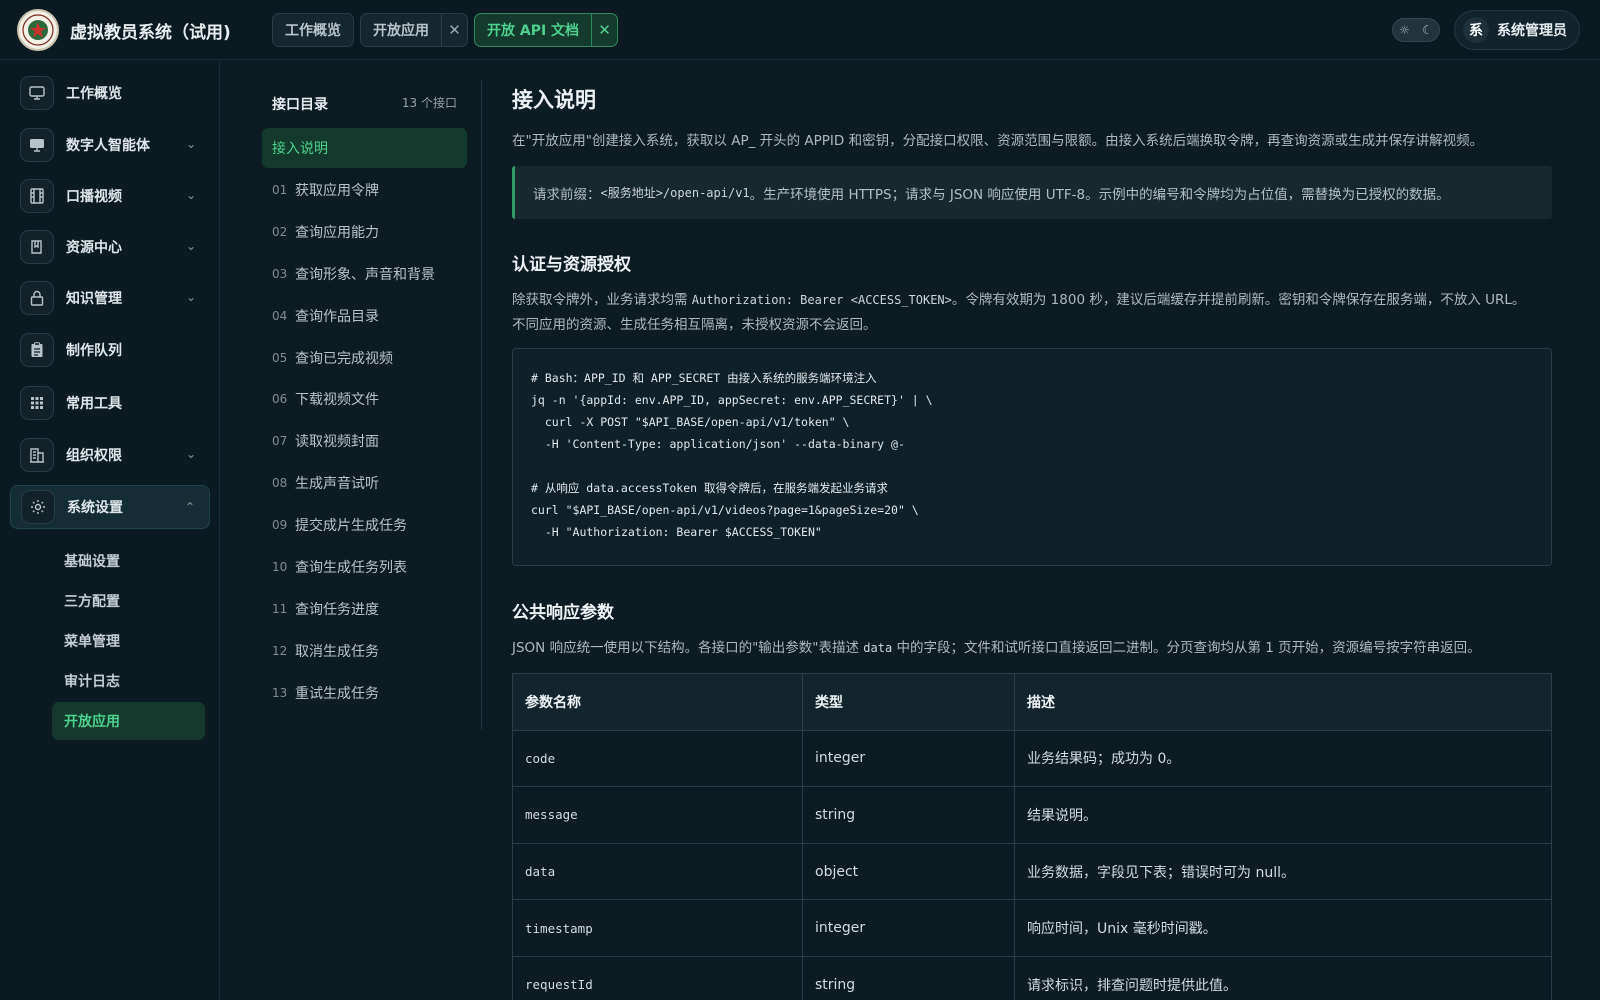 Image resolution: width=1600 pixels, height=1000 pixels. Describe the element at coordinates (364, 441) in the screenshot. I see `directory-item: 07 读取视频封面` at that location.